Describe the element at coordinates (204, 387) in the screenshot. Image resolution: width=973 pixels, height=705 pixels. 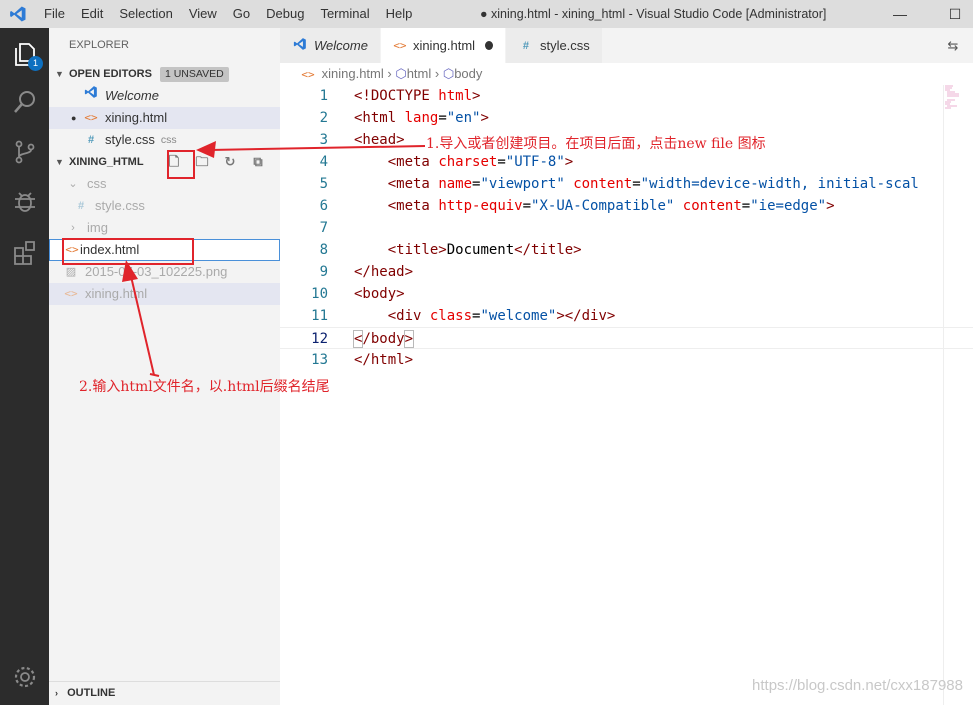
I see `annotation-step-2: 2.输入html文件名，以.html后缀名结尾` at that location.